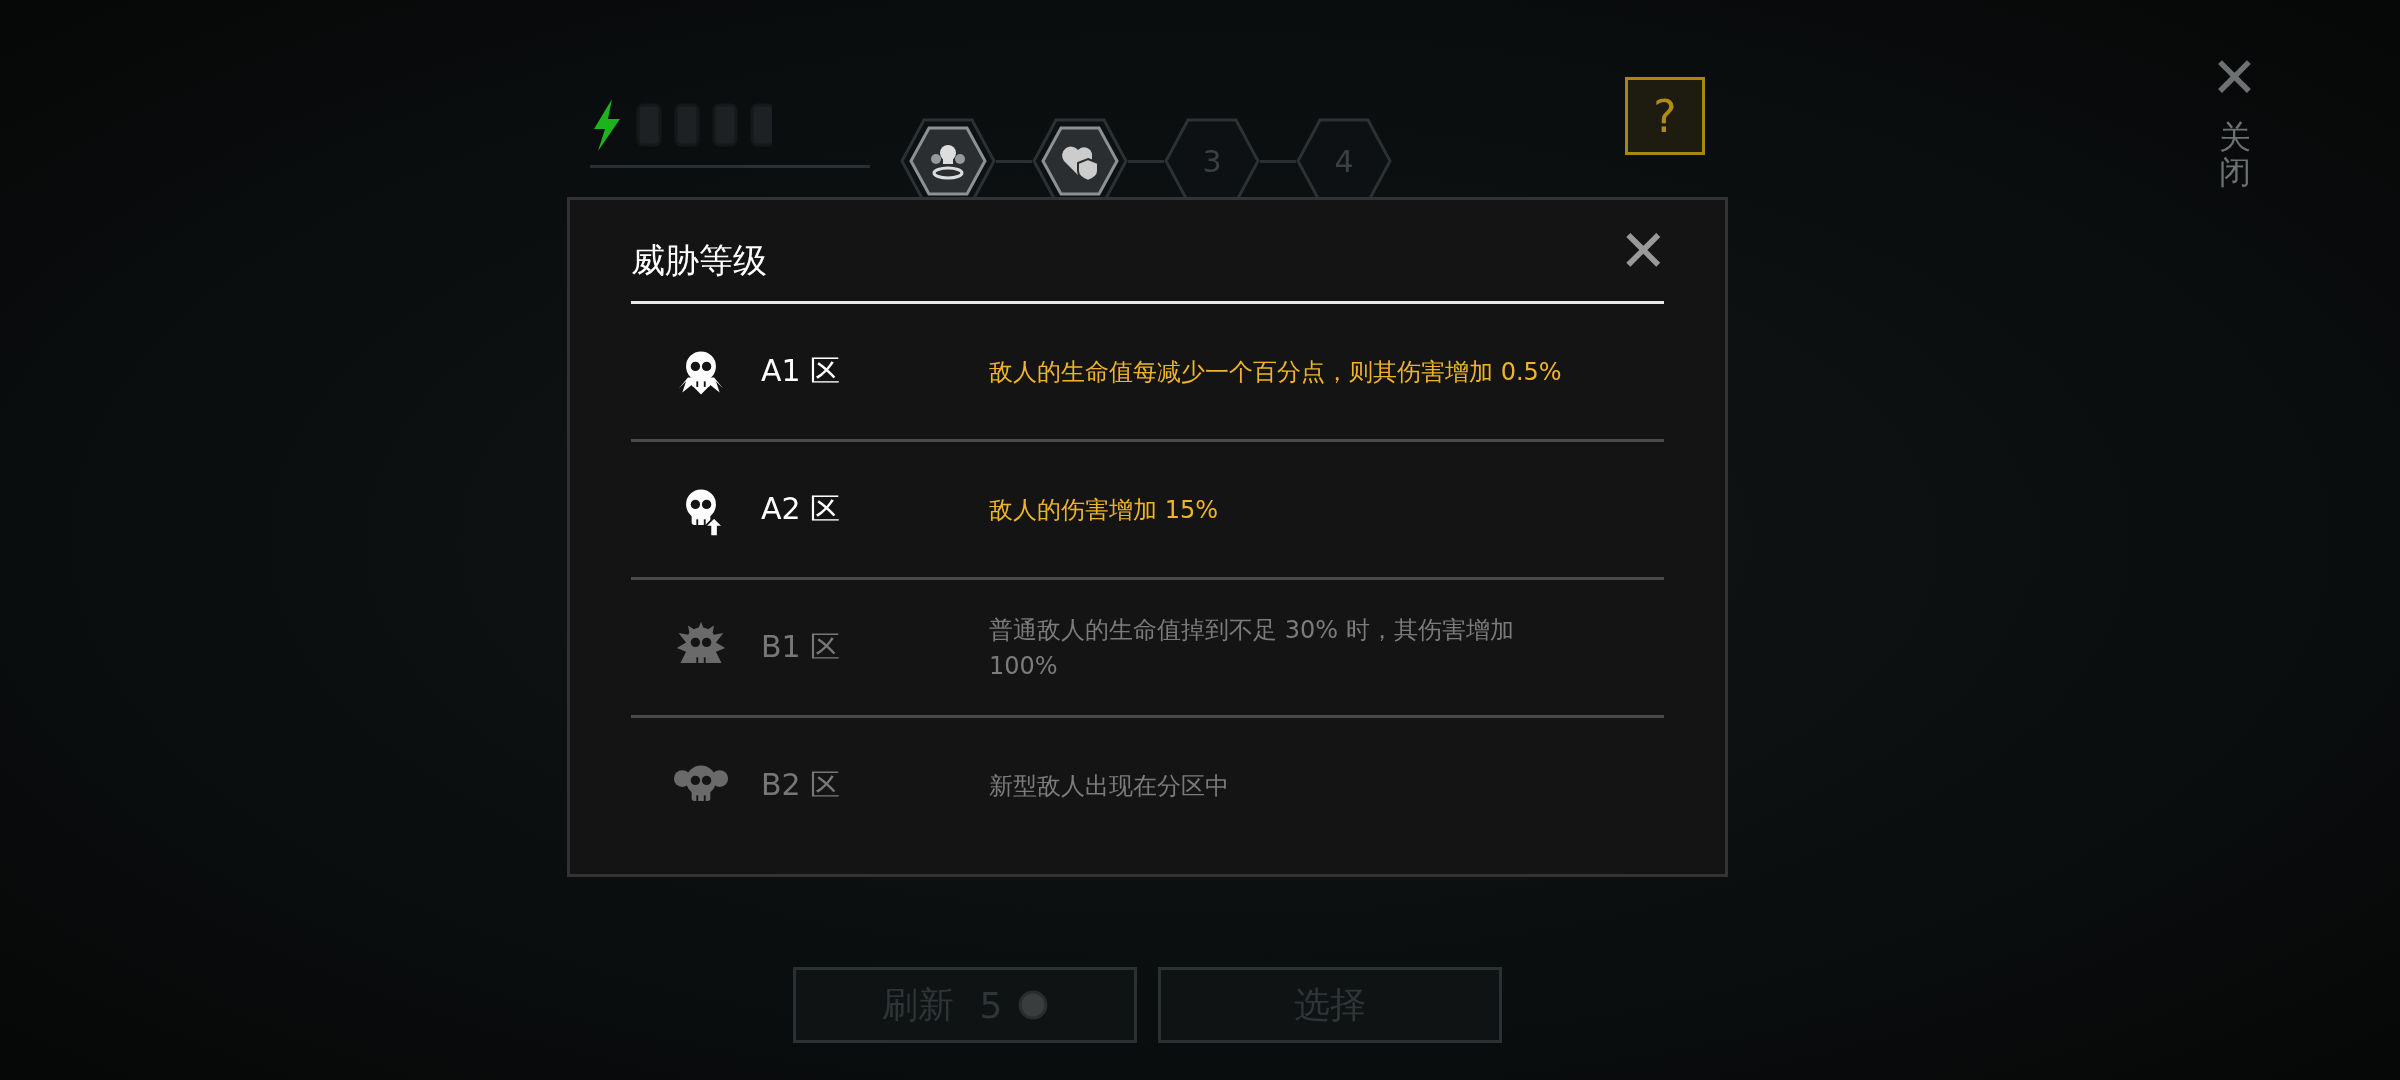 The image size is (2400, 1080). Describe the element at coordinates (699, 260) in the screenshot. I see `dialog-title: 威胁等级` at that location.